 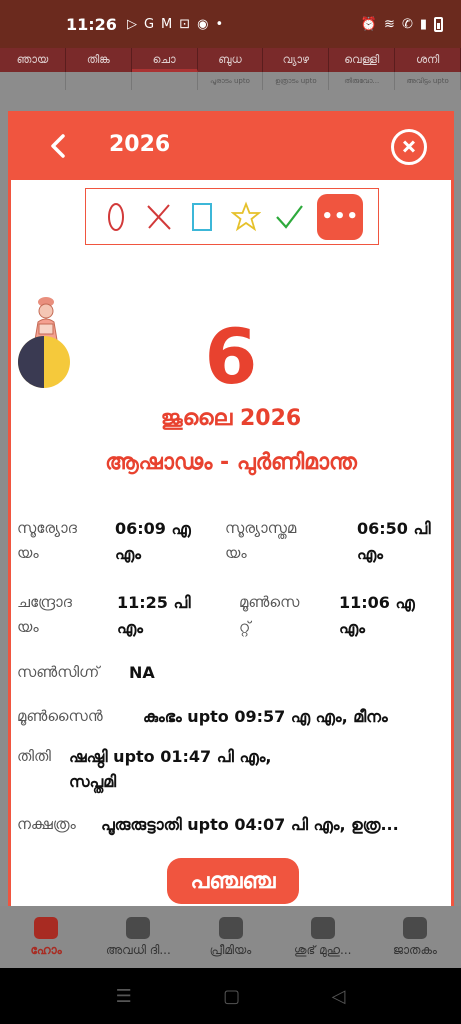 What do you see at coordinates (175, 24) in the screenshot?
I see `notification-icons: ▷ G M ⊡ ◉ •` at bounding box center [175, 24].